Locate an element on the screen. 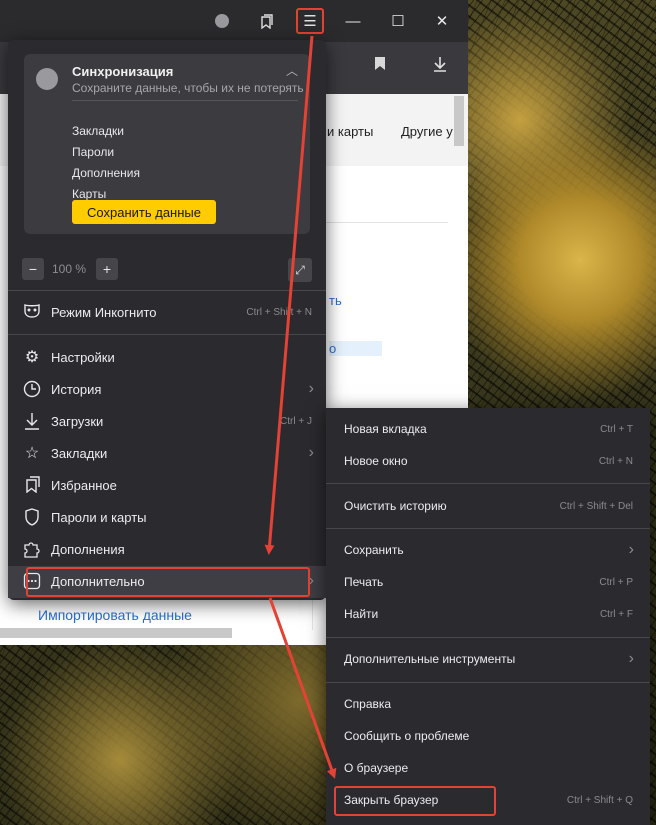  submenu-item-label: Сообщить о проблеме is located at coordinates (407, 736).